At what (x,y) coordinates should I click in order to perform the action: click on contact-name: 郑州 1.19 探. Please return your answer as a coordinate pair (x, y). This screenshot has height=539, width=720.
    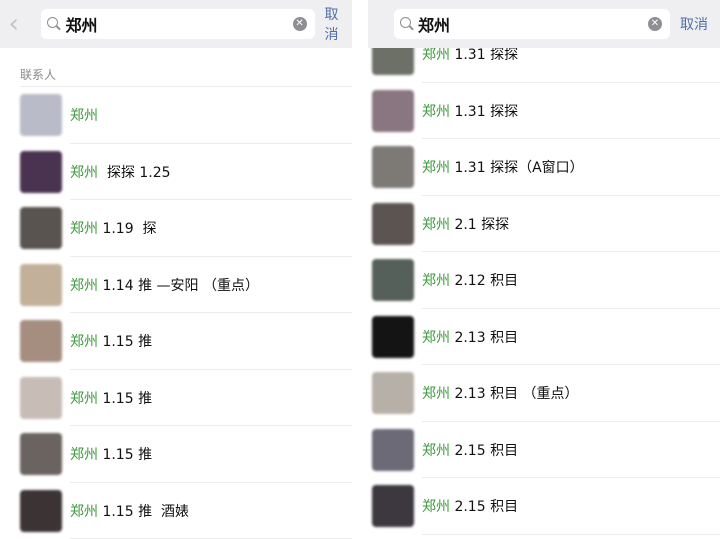
    Looking at the image, I should click on (113, 228).